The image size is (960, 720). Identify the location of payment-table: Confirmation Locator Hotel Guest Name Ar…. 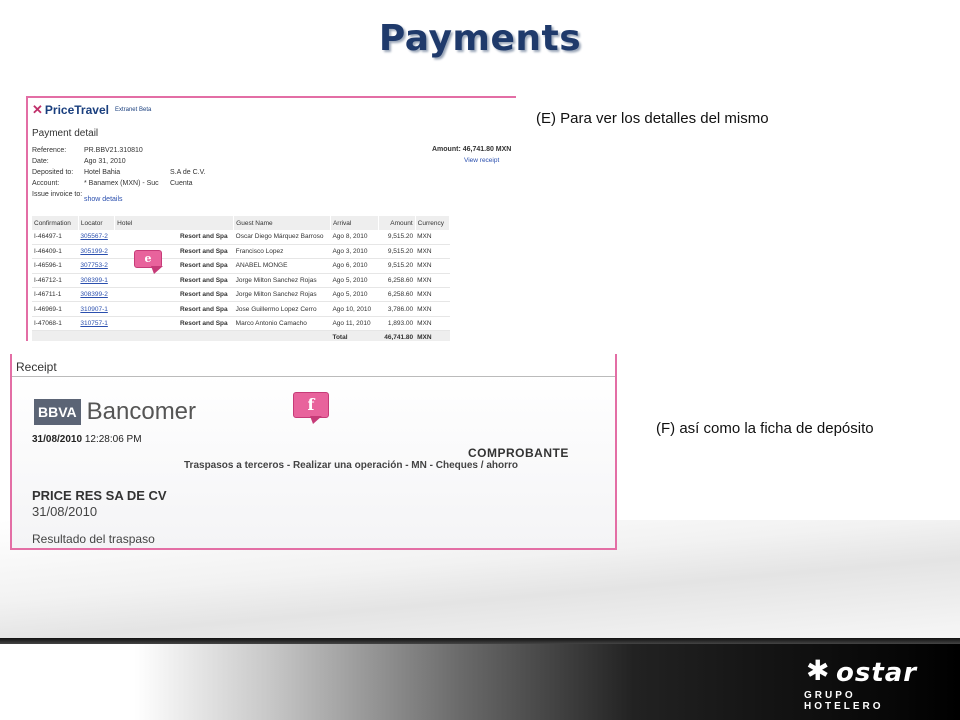
(241, 278).